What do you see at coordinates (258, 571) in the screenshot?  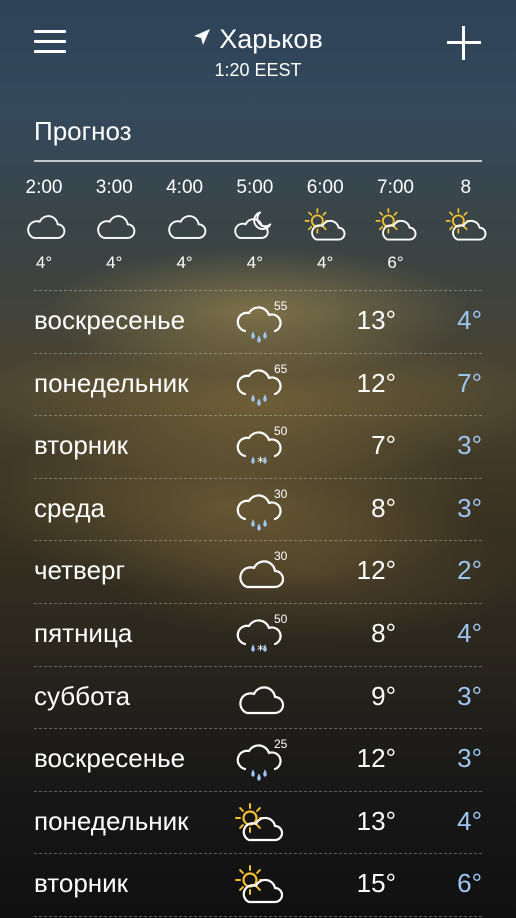 I see `day-row: четверг 30 12° 2°` at bounding box center [258, 571].